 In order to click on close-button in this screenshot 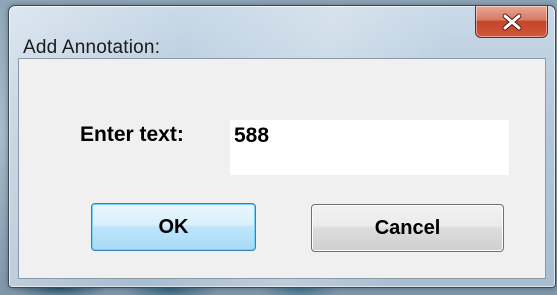, I will do `click(511, 22)`.